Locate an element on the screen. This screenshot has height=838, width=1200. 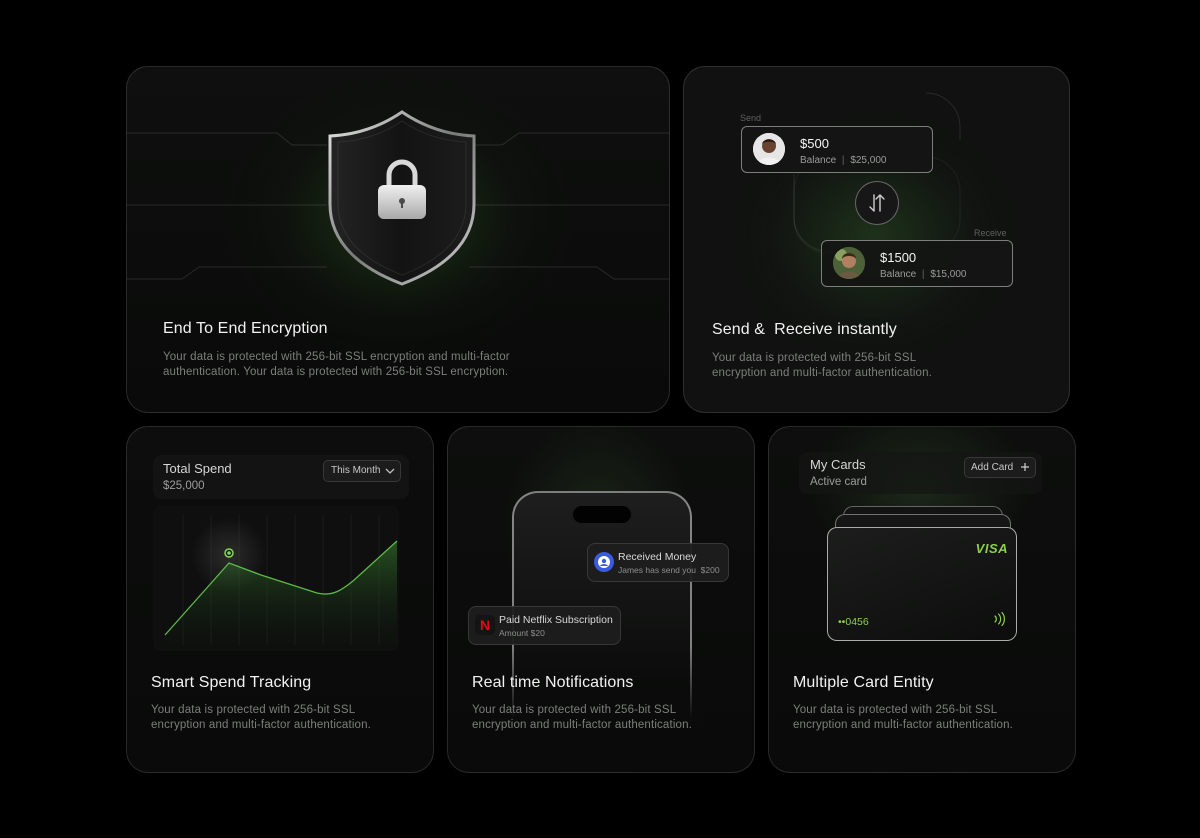
chevron-down-icon is located at coordinates (390, 471).